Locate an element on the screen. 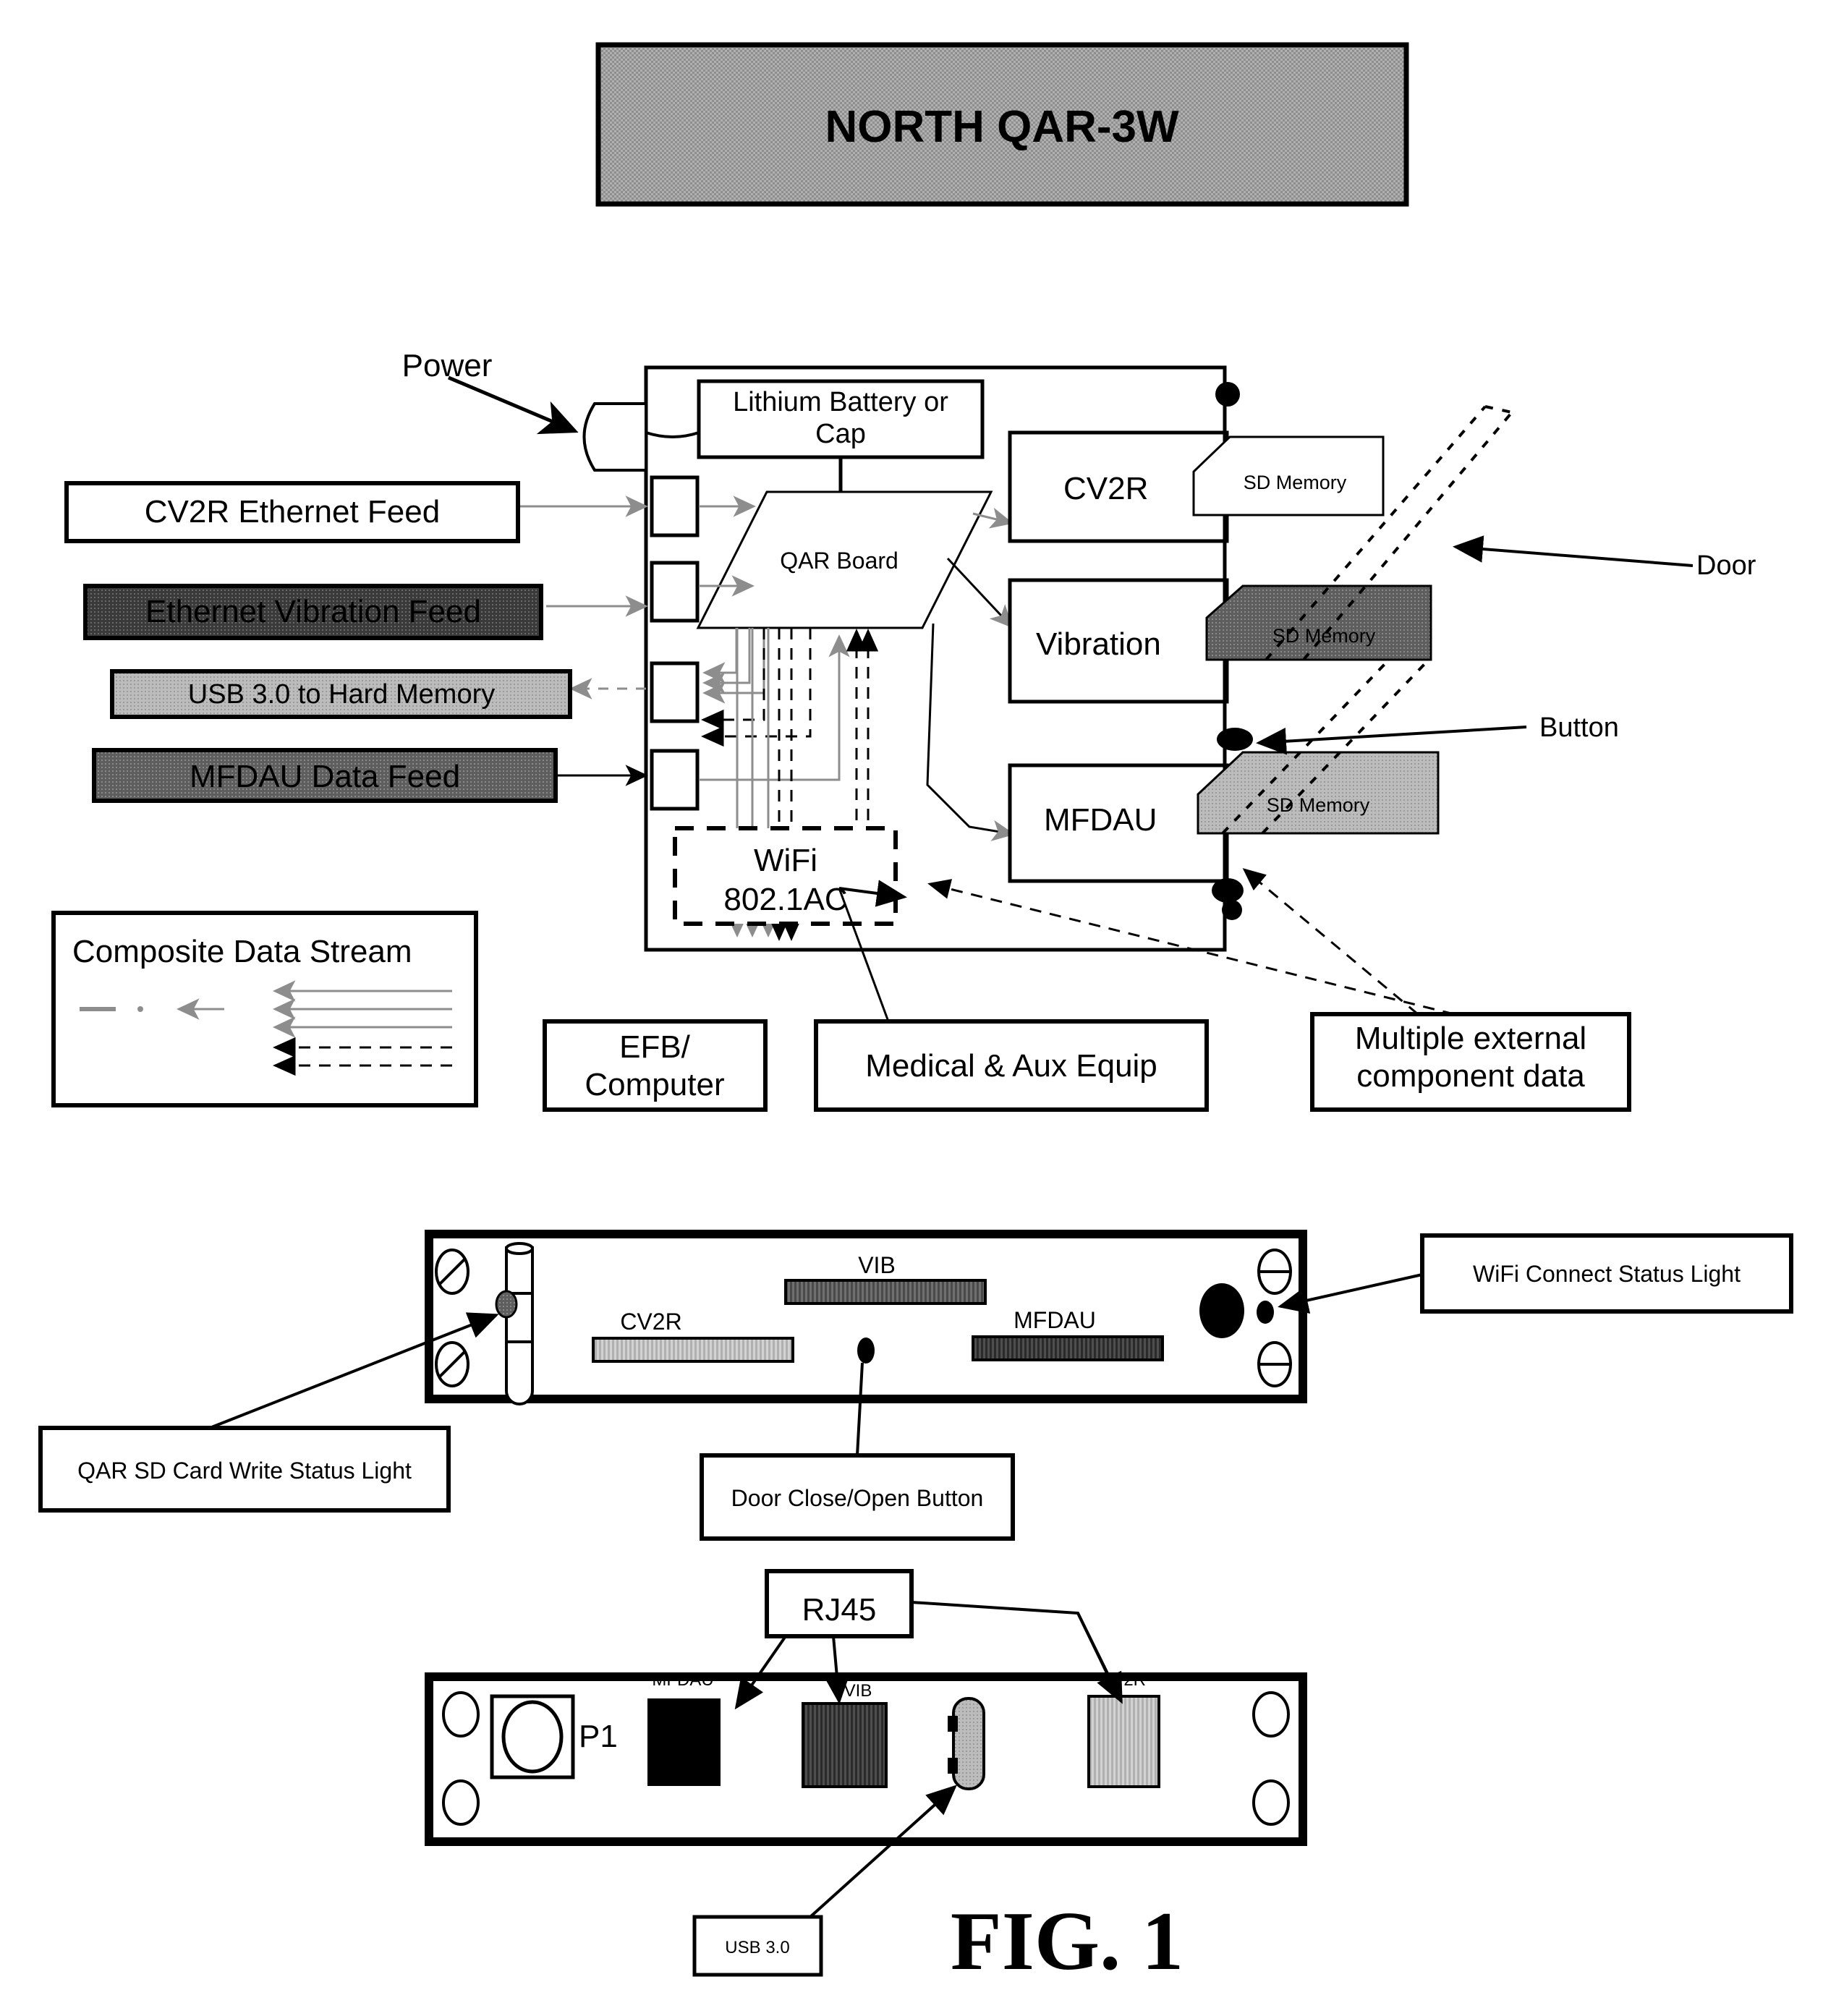 The image size is (1823, 2016). channel-label-cv2r: CV2R is located at coordinates (1105, 489).